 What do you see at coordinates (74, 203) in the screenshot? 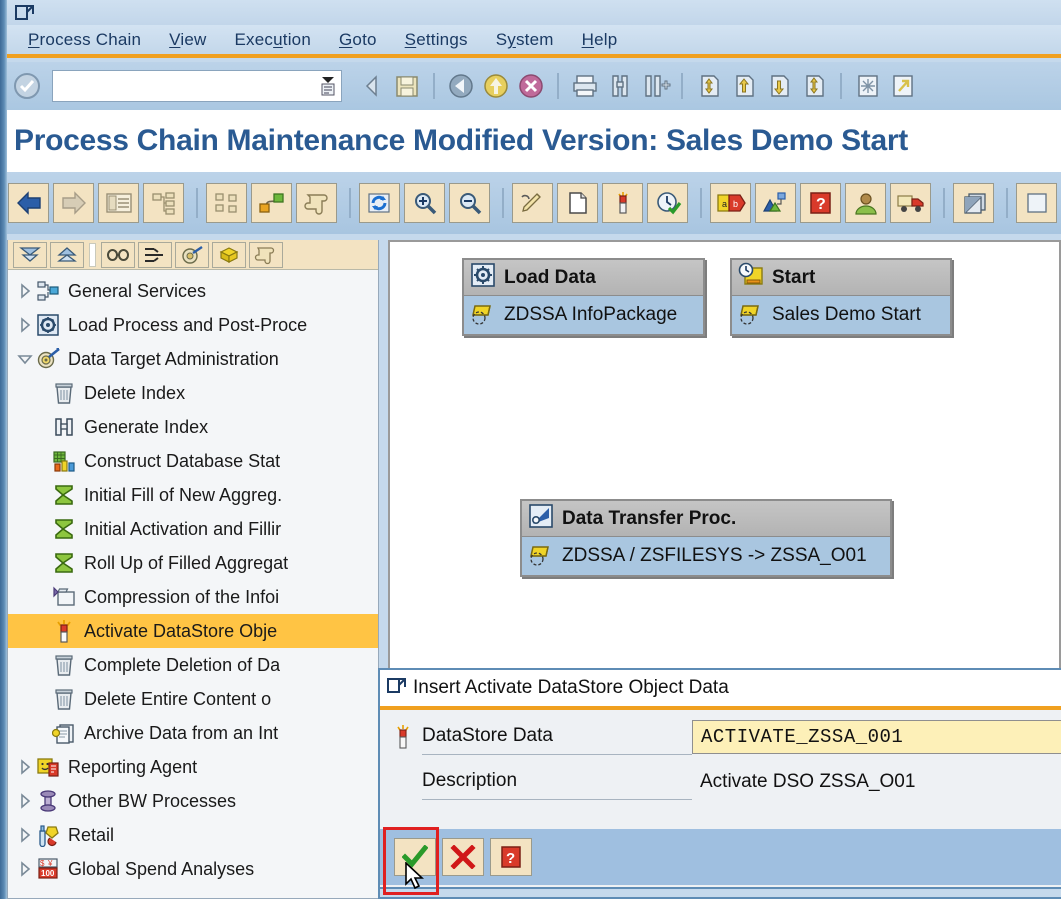
I see `forward-grey-arrow-icon` at bounding box center [74, 203].